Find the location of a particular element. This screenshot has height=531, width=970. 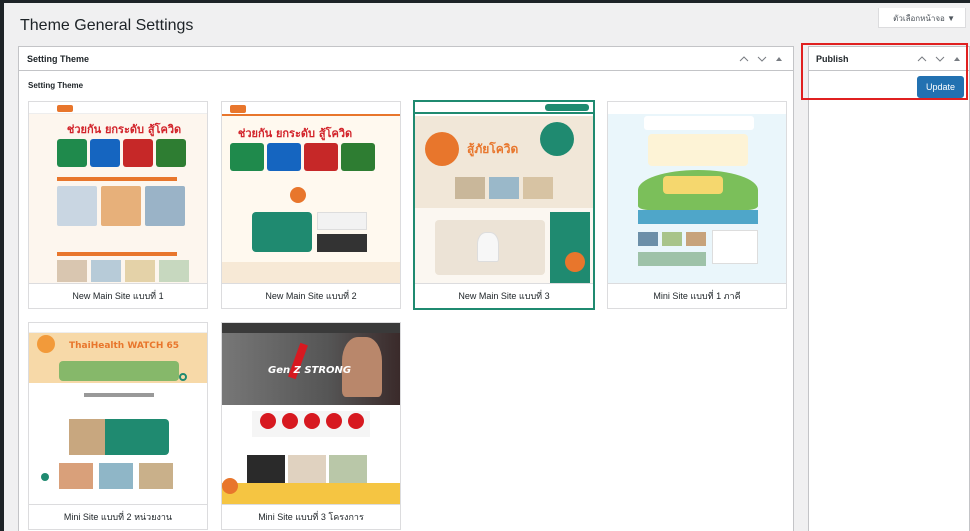

setting-theme-title: Setting Theme is located at coordinates (58, 58).